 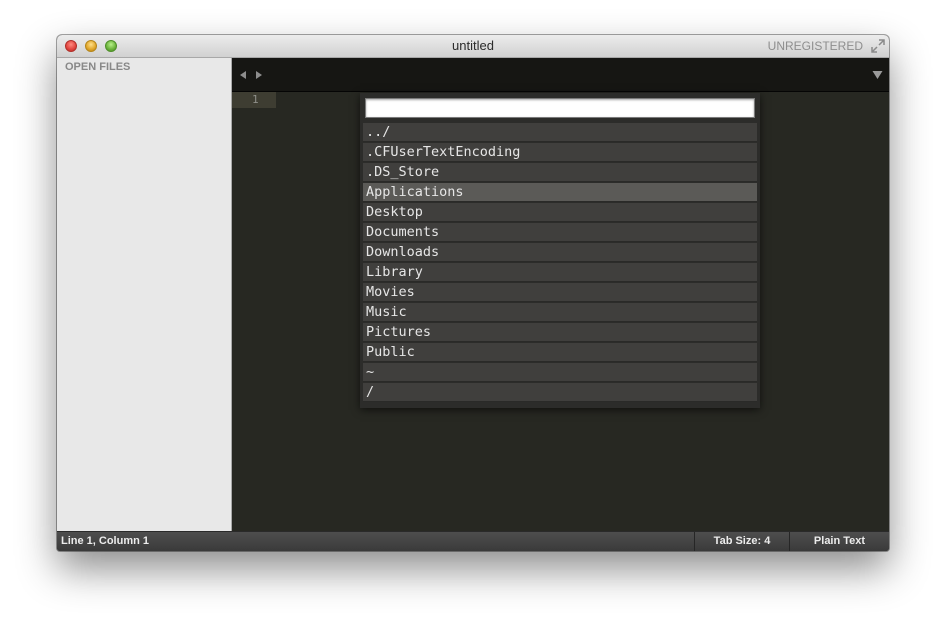 What do you see at coordinates (98, 67) in the screenshot?
I see `open-files-heading: OPEN FILES` at bounding box center [98, 67].